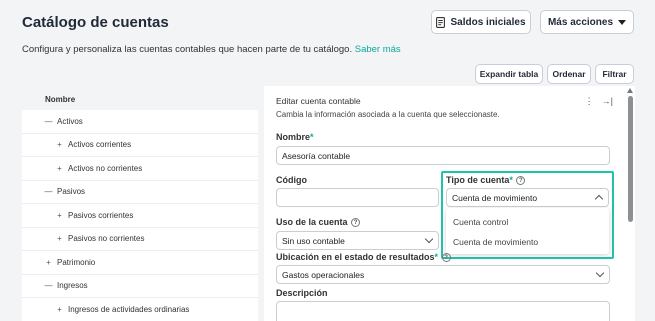 Image resolution: width=655 pixels, height=321 pixels. What do you see at coordinates (599, 101) in the screenshot?
I see `panel-actions: ⋮ →|` at bounding box center [599, 101].